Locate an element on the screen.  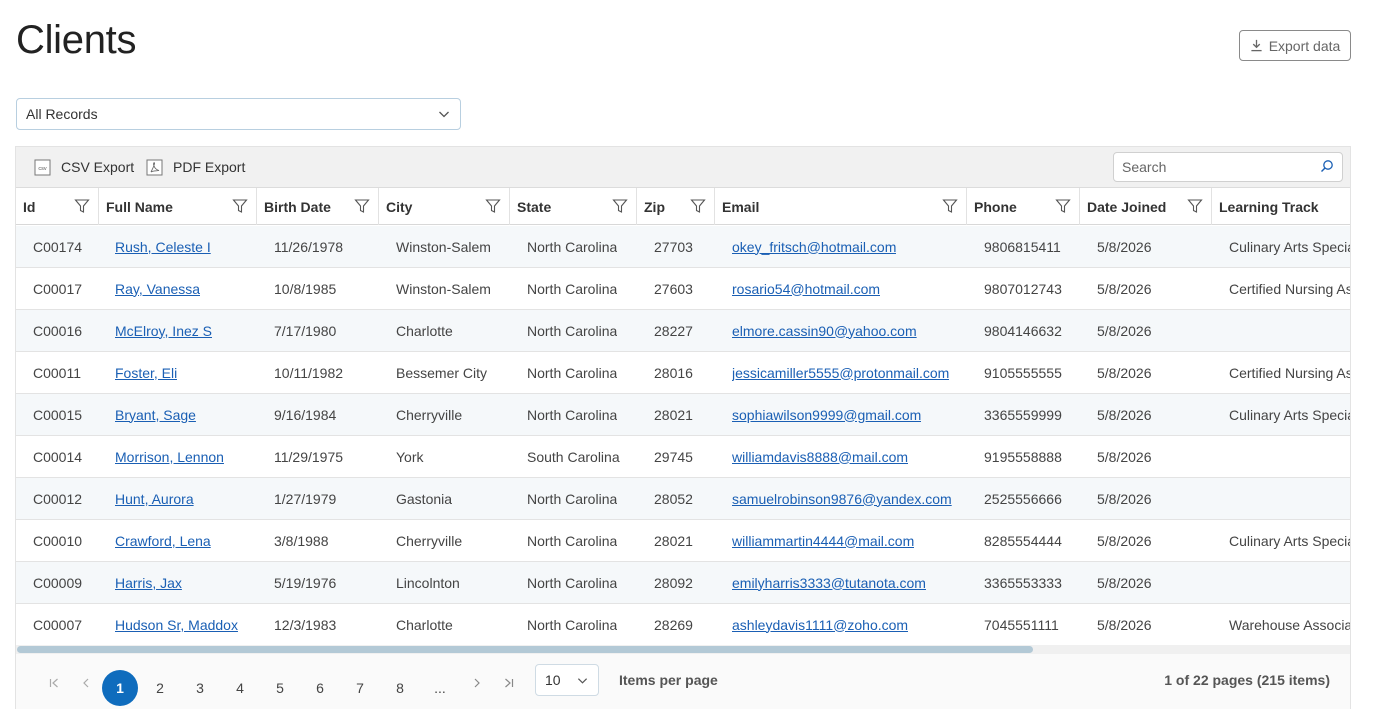
column-header-id: Id is located at coordinates (57, 206).